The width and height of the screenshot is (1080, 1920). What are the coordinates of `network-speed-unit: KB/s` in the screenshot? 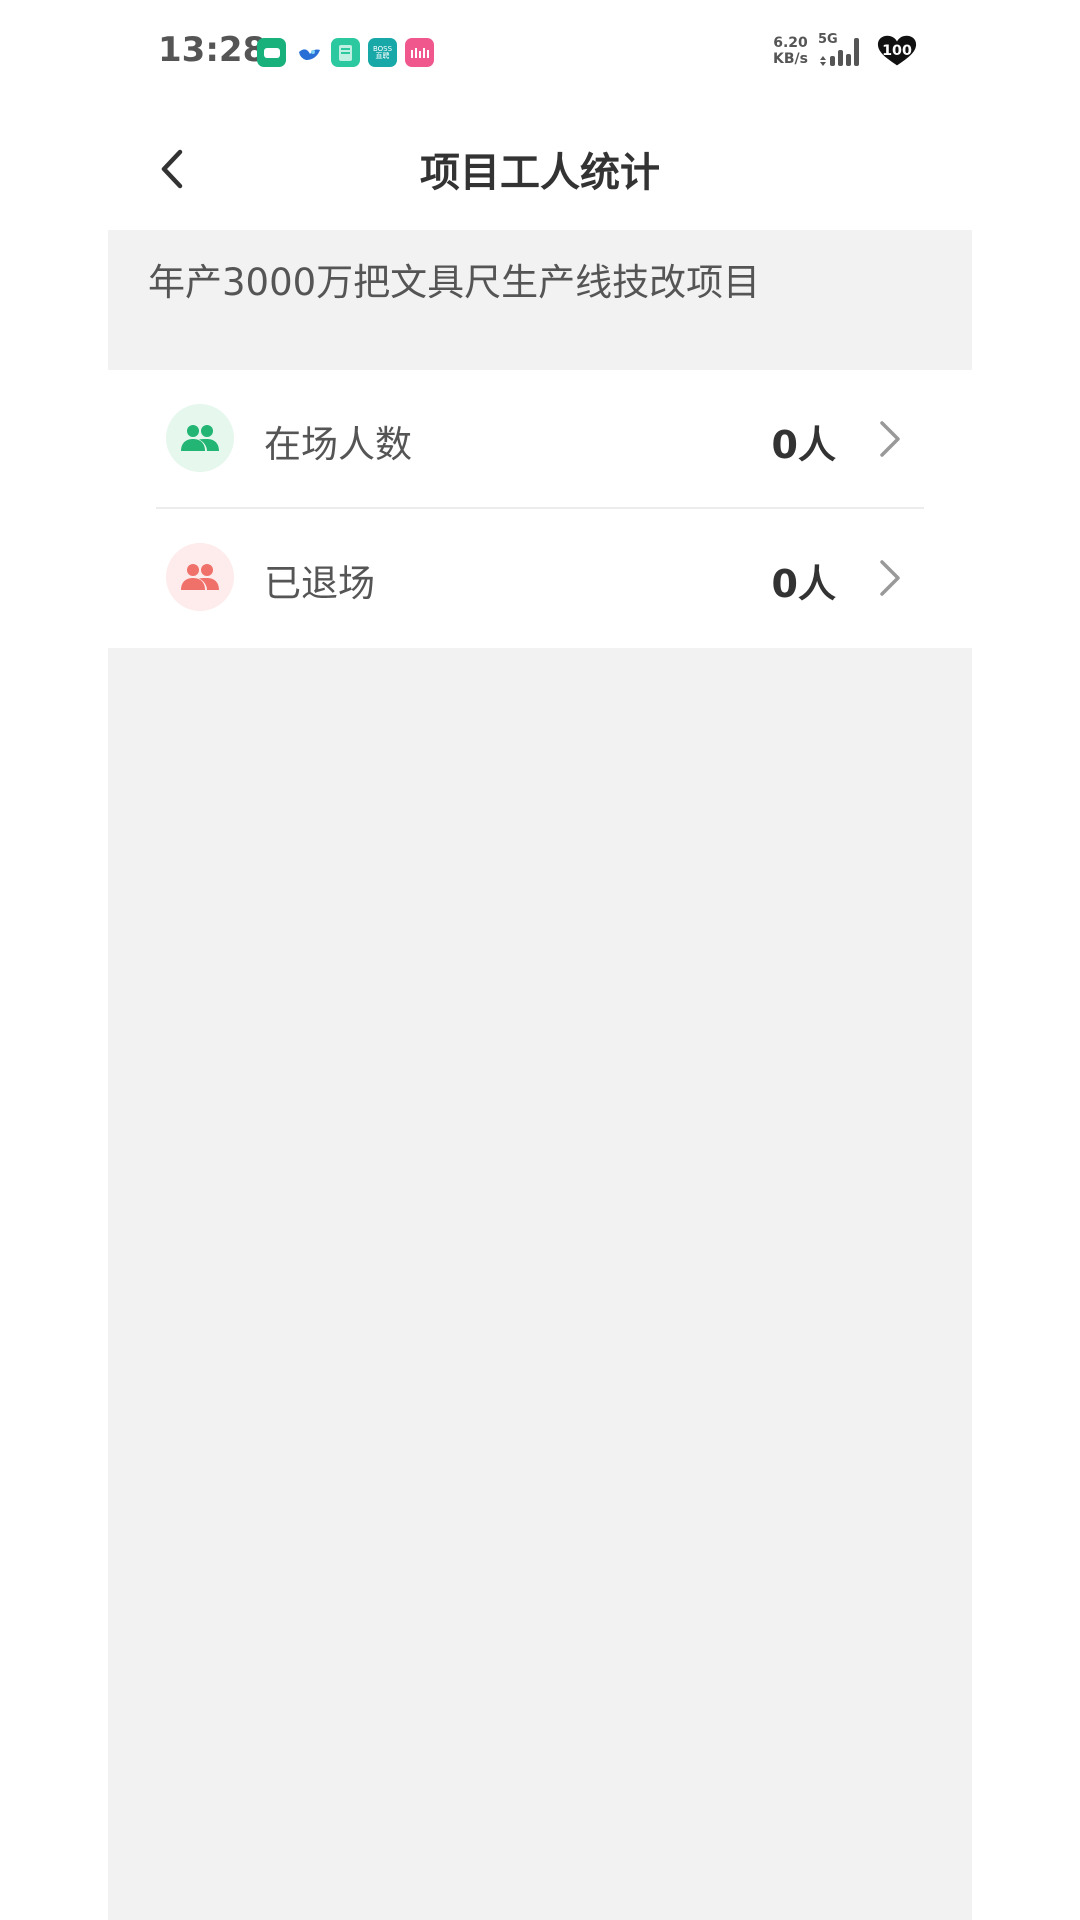 It's located at (790, 59).